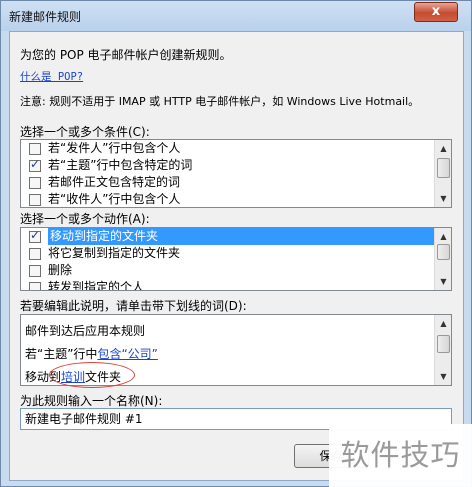 Image resolution: width=472 pixels, height=487 pixels. Describe the element at coordinates (228, 270) in the screenshot. I see `action-item: 删除` at that location.